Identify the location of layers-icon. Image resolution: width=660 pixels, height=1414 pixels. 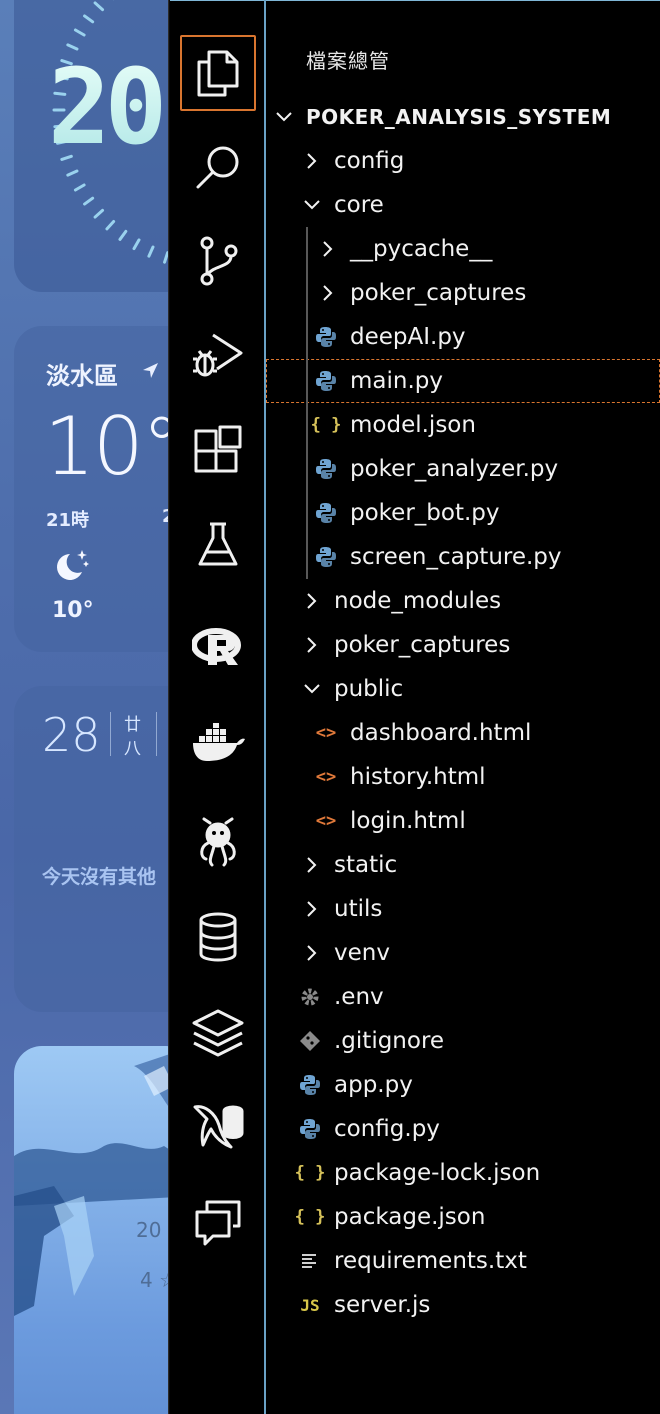
(218, 1033).